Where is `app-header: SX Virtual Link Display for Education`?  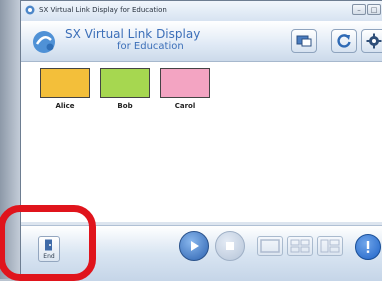
app-header: SX Virtual Link Display for Education is located at coordinates (201, 41).